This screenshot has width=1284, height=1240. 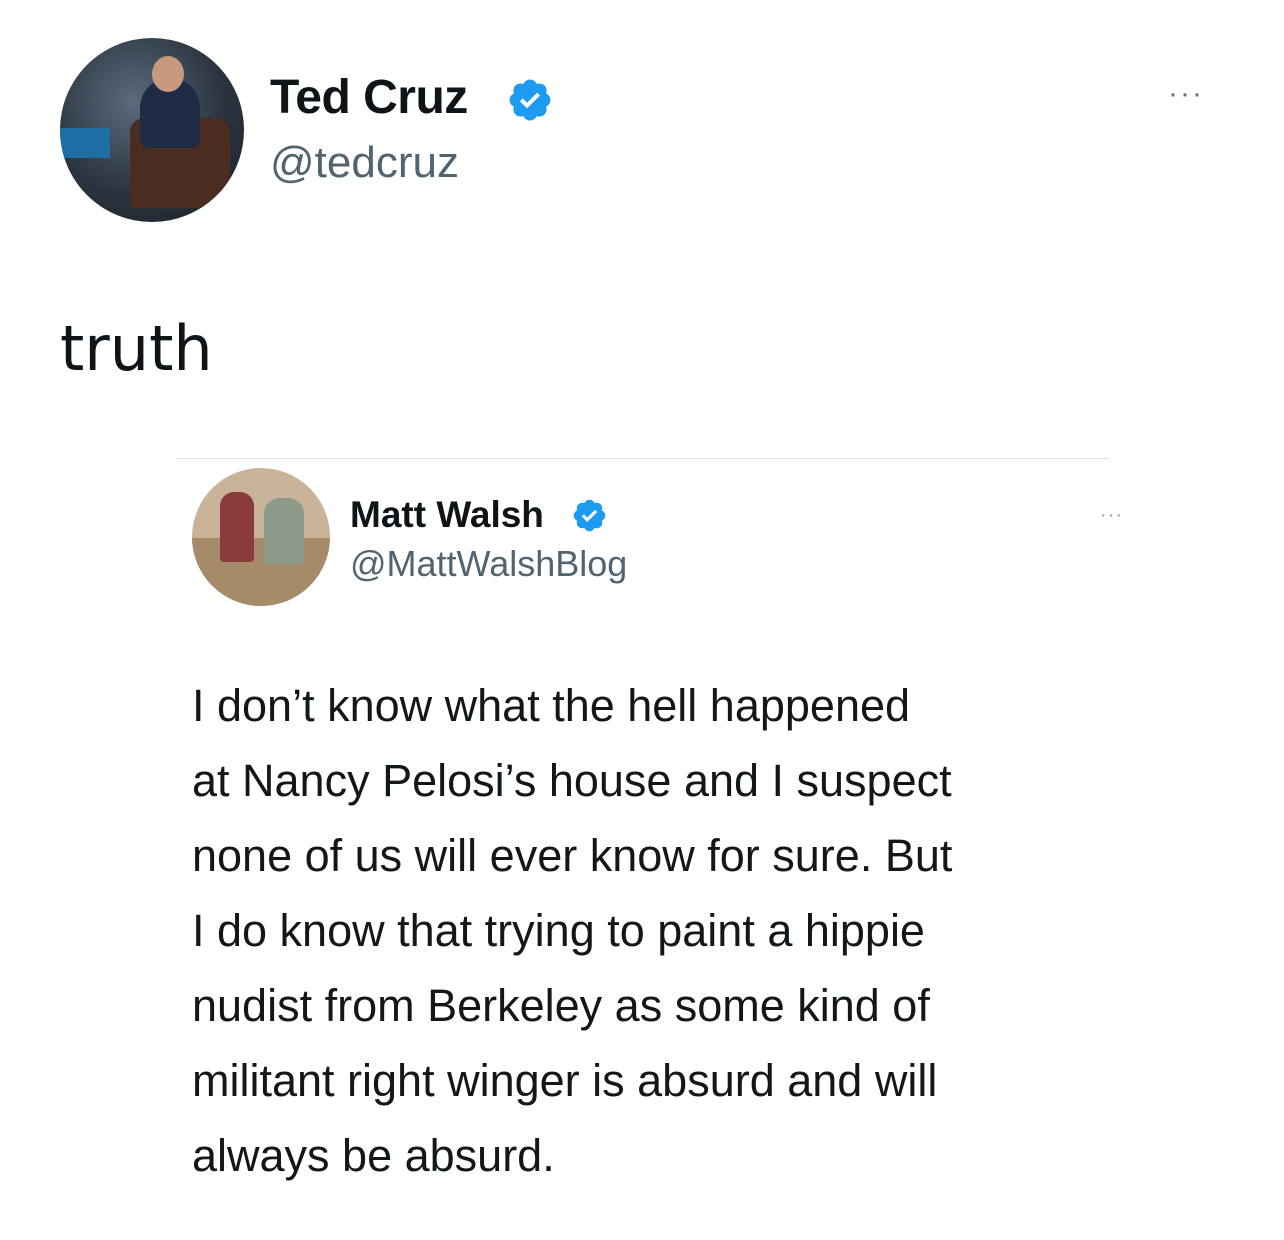 I want to click on quoted-text-line: militant right winger is absurd and will, so click(x=565, y=1080).